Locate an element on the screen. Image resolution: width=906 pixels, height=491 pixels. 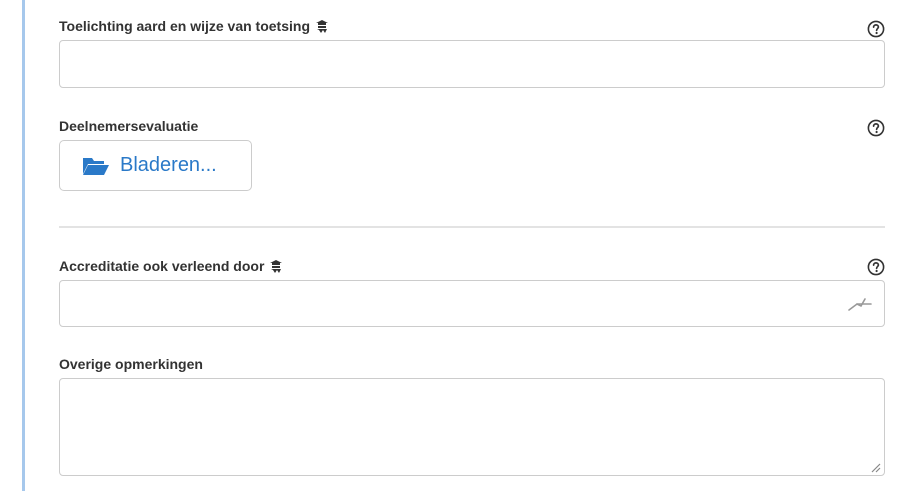
field-label-wrapper: Accreditatie ook verleend door is located at coordinates (171, 266).